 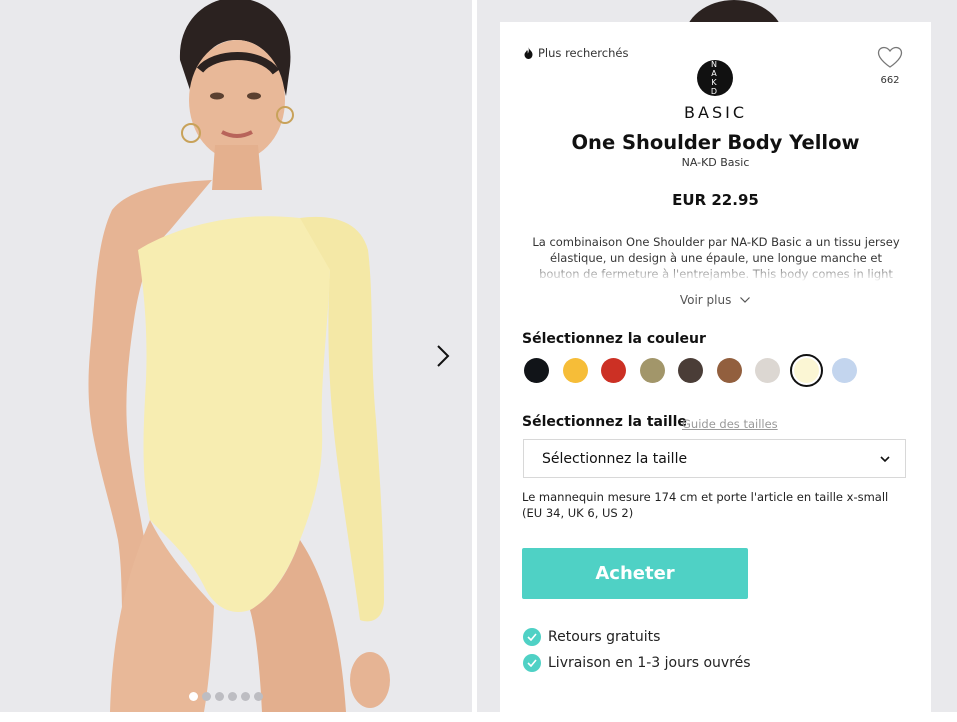 What do you see at coordinates (714, 458) in the screenshot?
I see `size-select: Sélectionnez la taille` at bounding box center [714, 458].